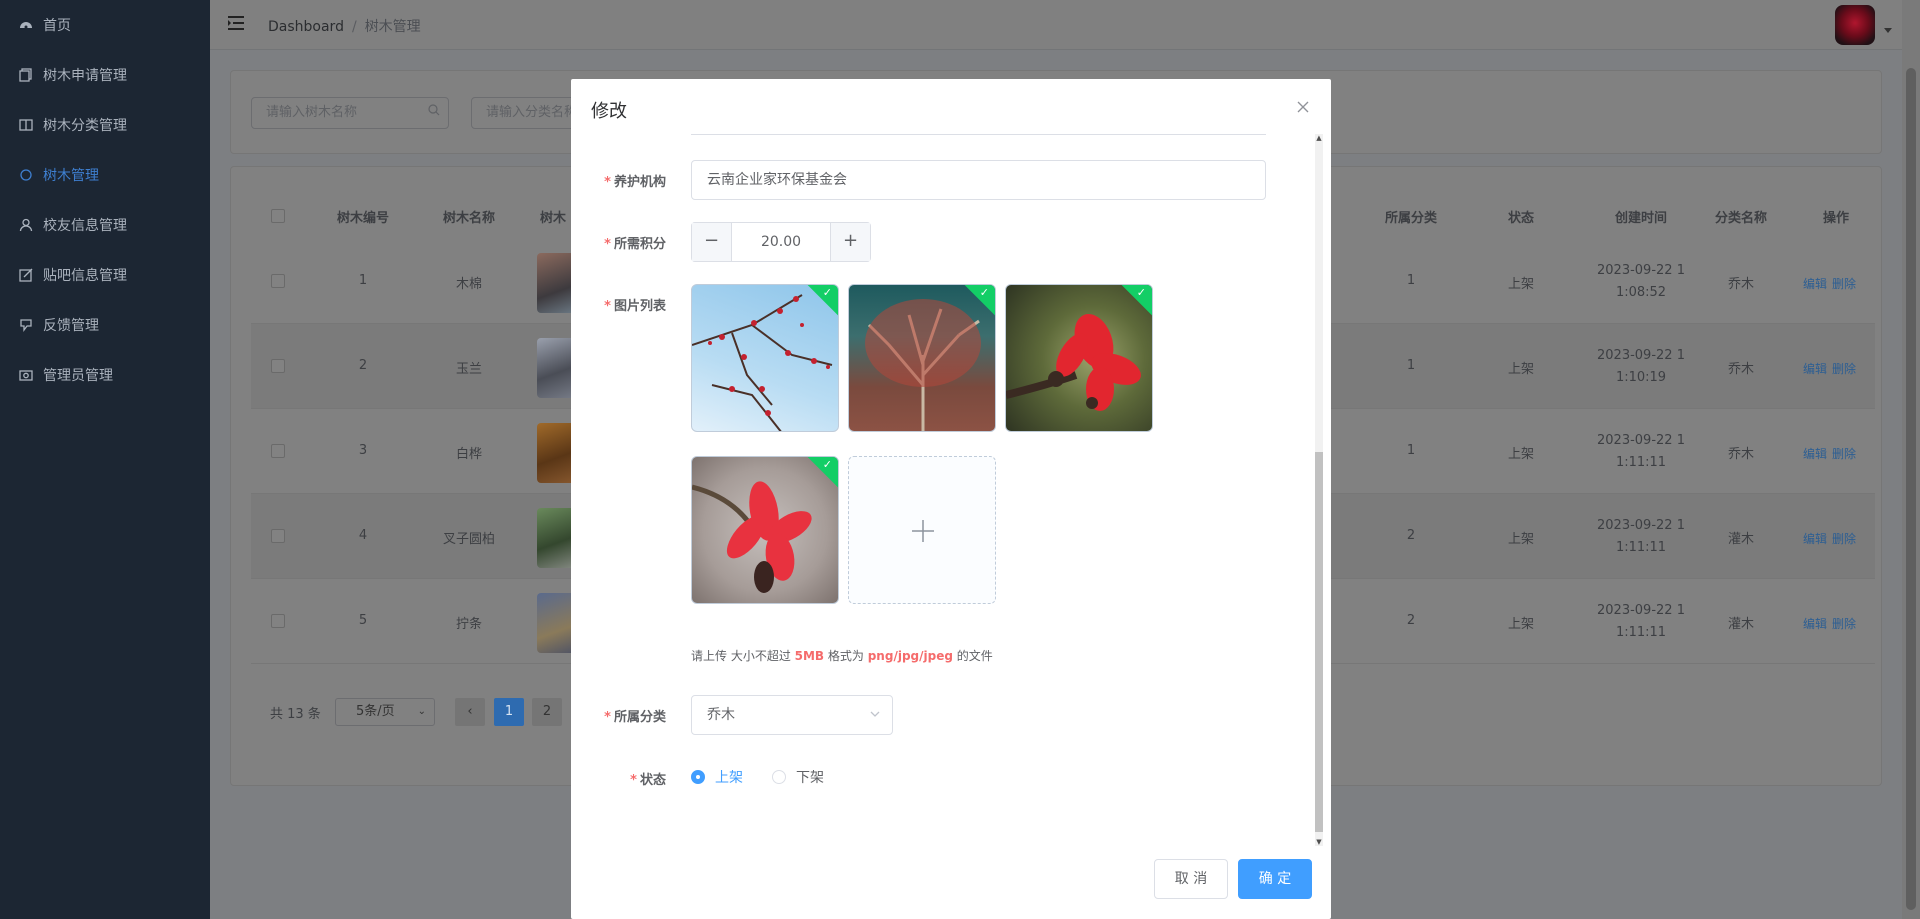  I want to click on tree-name-search-input: 请输入树木名称, so click(350, 113).